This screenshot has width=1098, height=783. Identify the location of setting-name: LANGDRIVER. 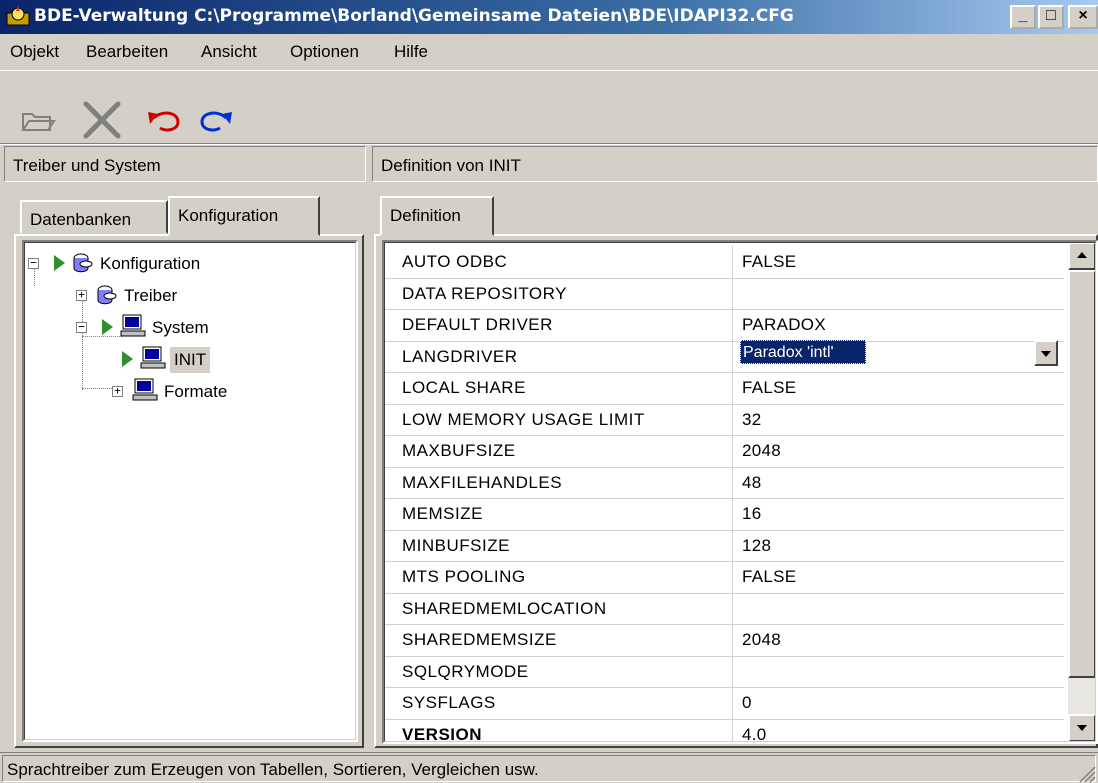
(460, 356).